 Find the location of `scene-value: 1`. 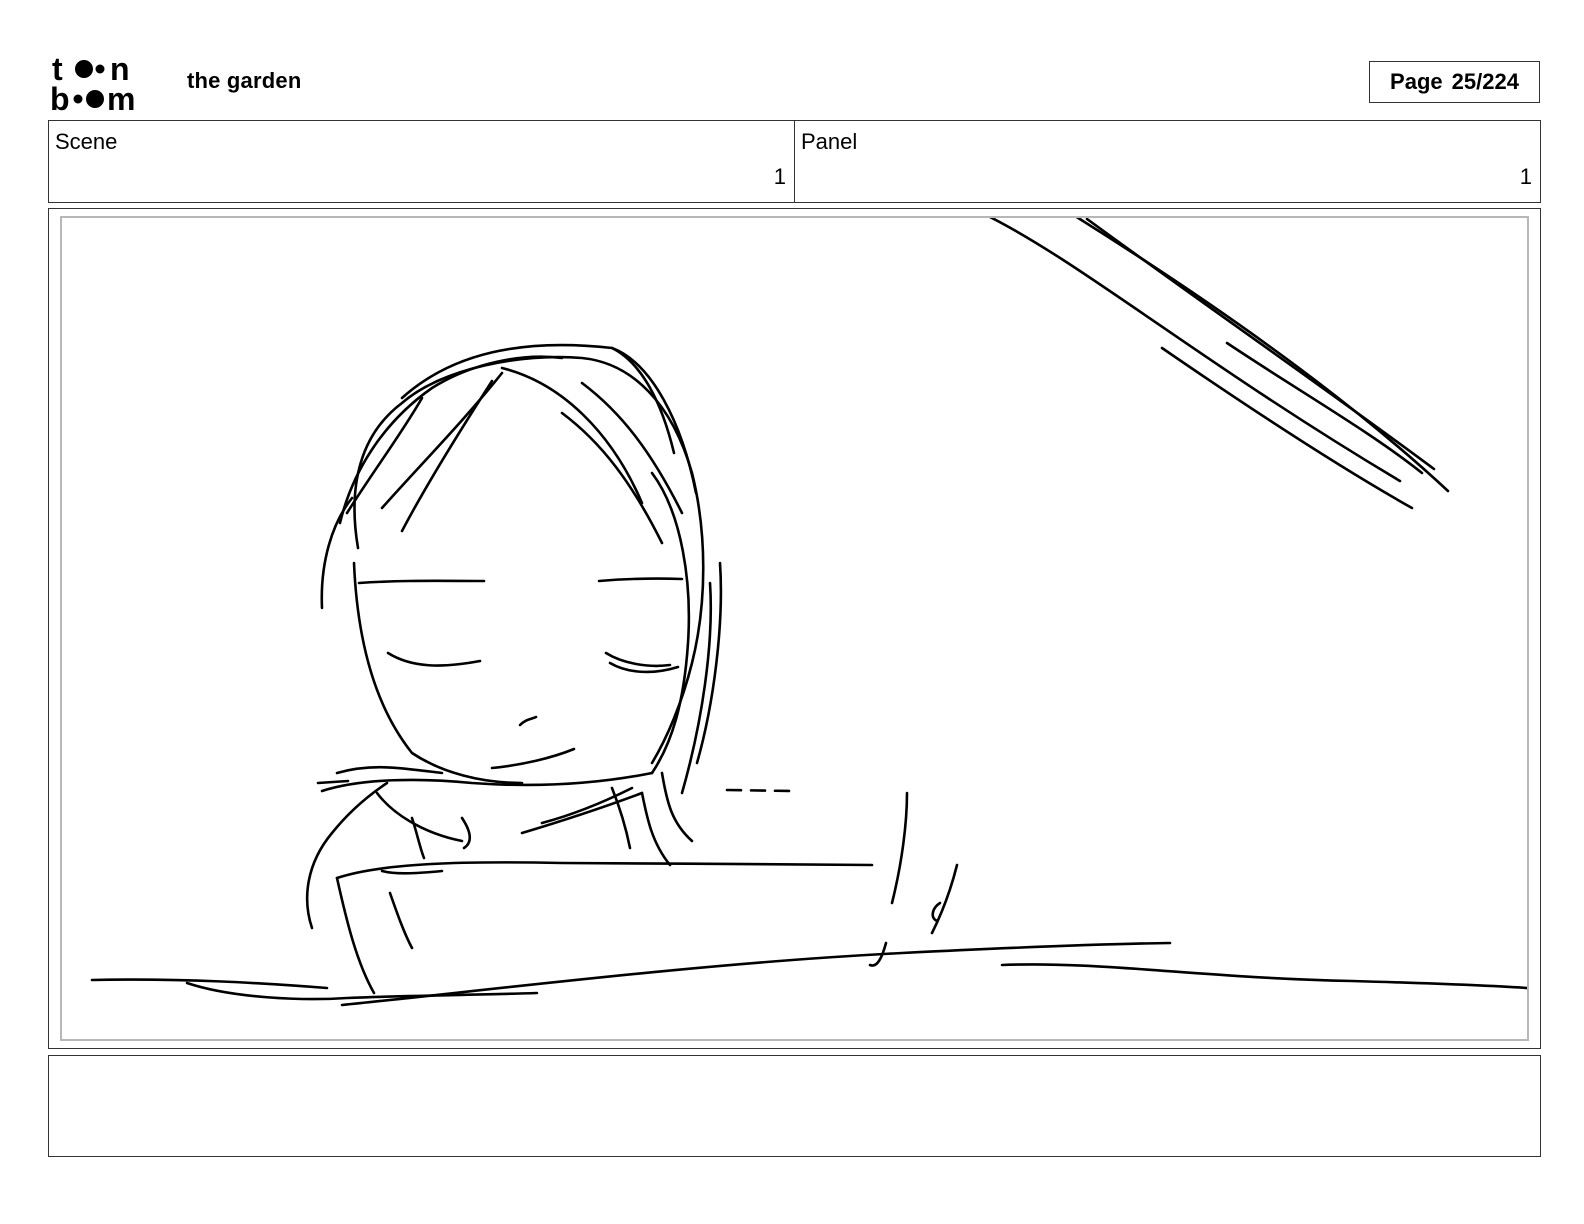

scene-value: 1 is located at coordinates (779, 176).